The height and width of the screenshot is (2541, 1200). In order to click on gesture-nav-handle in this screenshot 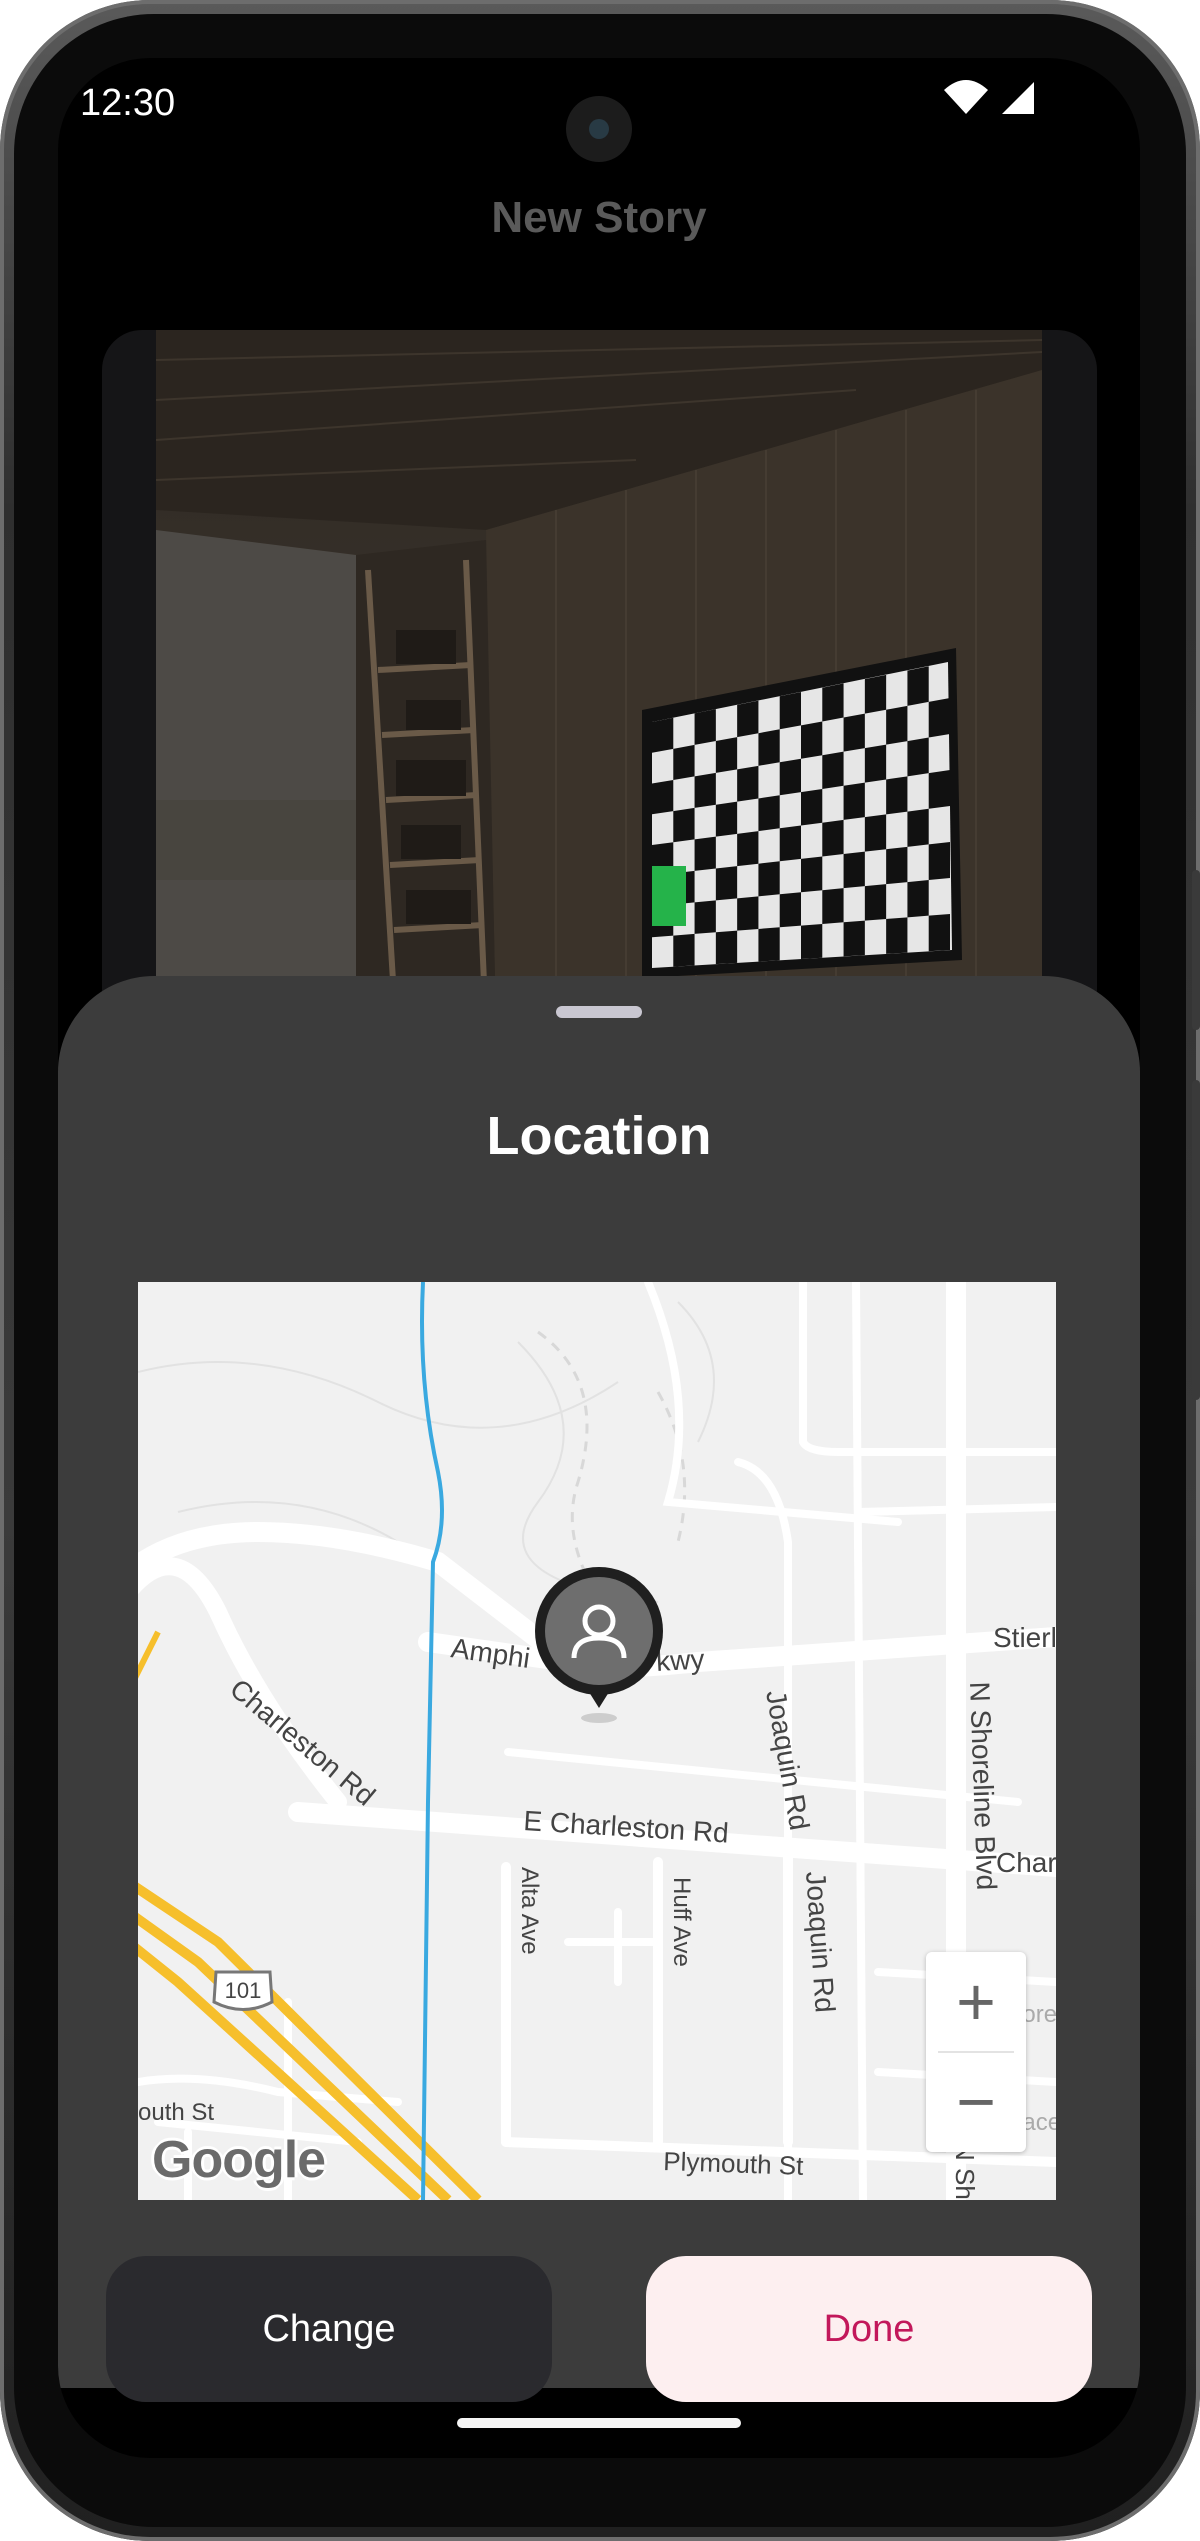, I will do `click(599, 2423)`.